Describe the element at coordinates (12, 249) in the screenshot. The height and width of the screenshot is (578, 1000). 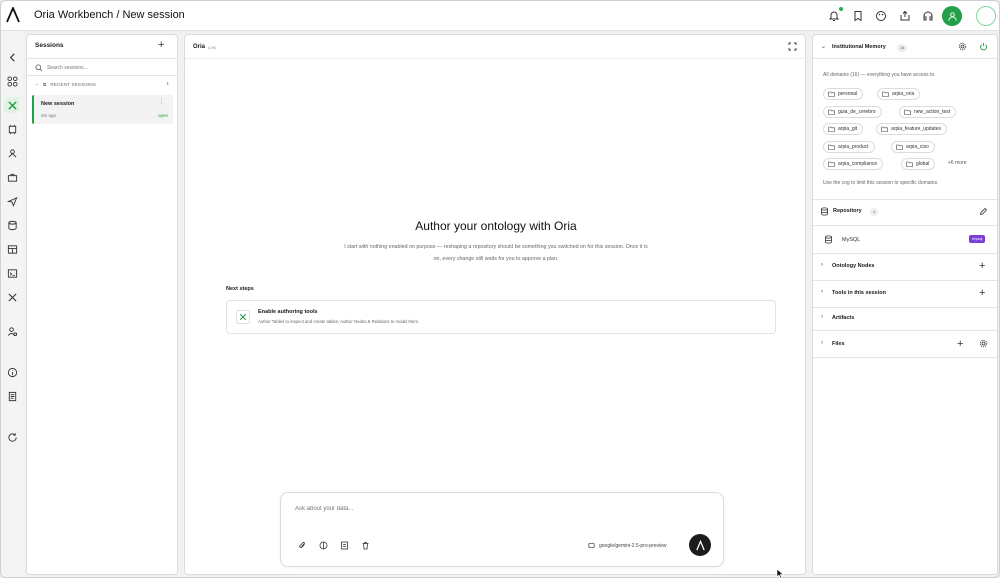
I see `table-icon` at that location.